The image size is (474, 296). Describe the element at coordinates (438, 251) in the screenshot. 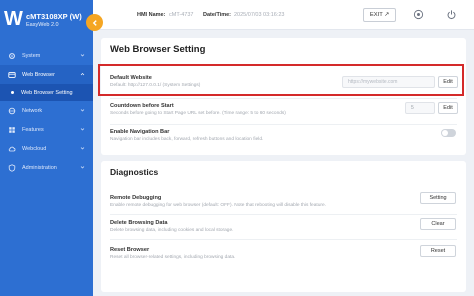

I see `reset-browser-button: Reset` at that location.